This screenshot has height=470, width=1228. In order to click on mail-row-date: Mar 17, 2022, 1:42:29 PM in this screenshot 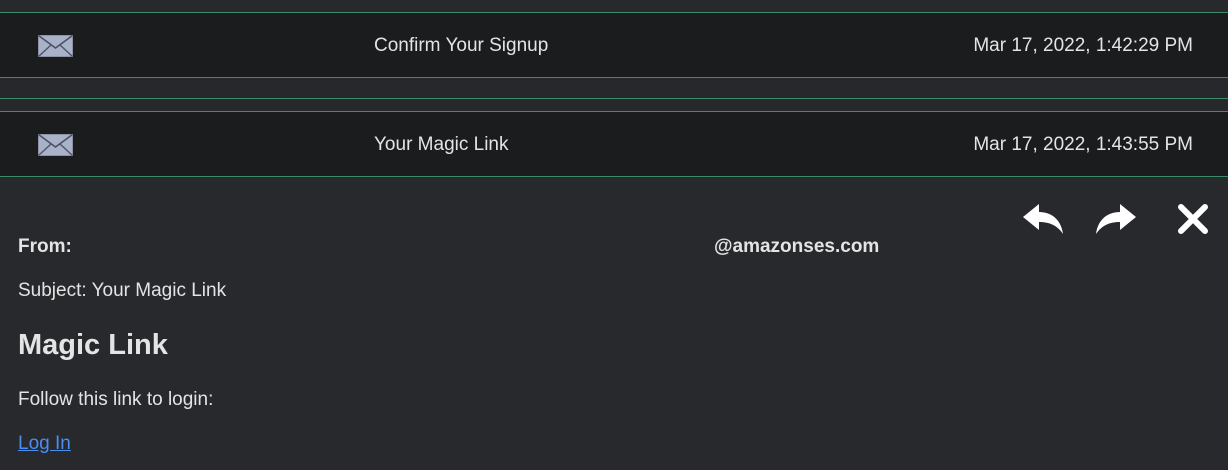, I will do `click(1083, 45)`.